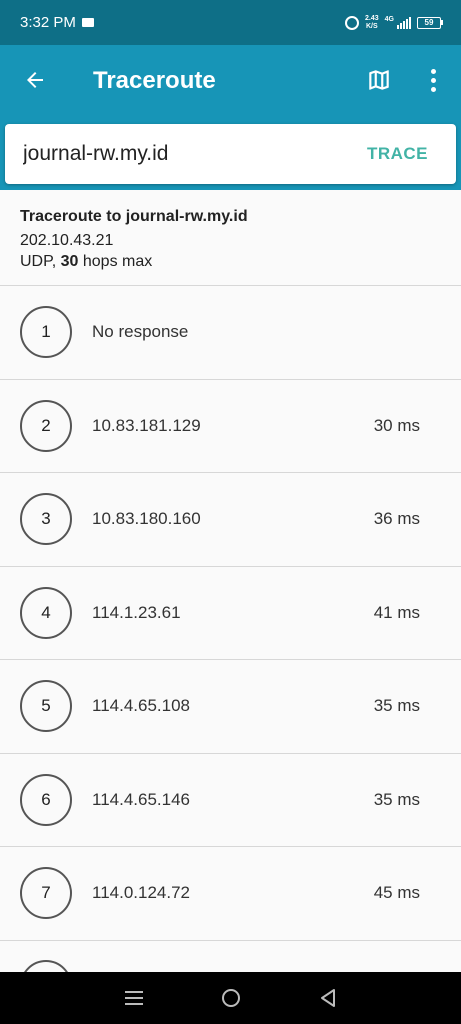  I want to click on mail-icon, so click(87, 22).